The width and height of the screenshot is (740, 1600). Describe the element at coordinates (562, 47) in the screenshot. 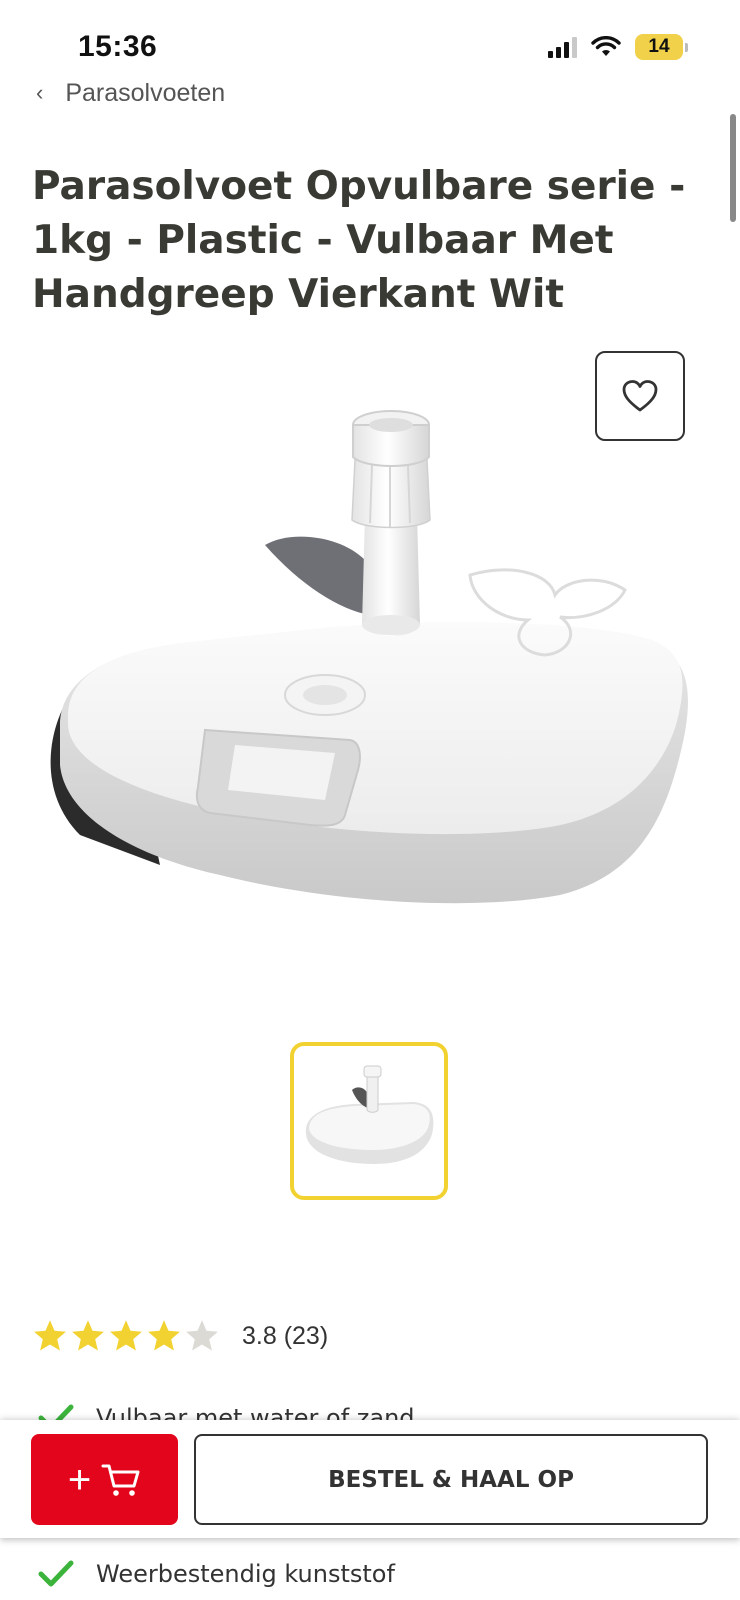

I see `signal-bars-icon` at that location.